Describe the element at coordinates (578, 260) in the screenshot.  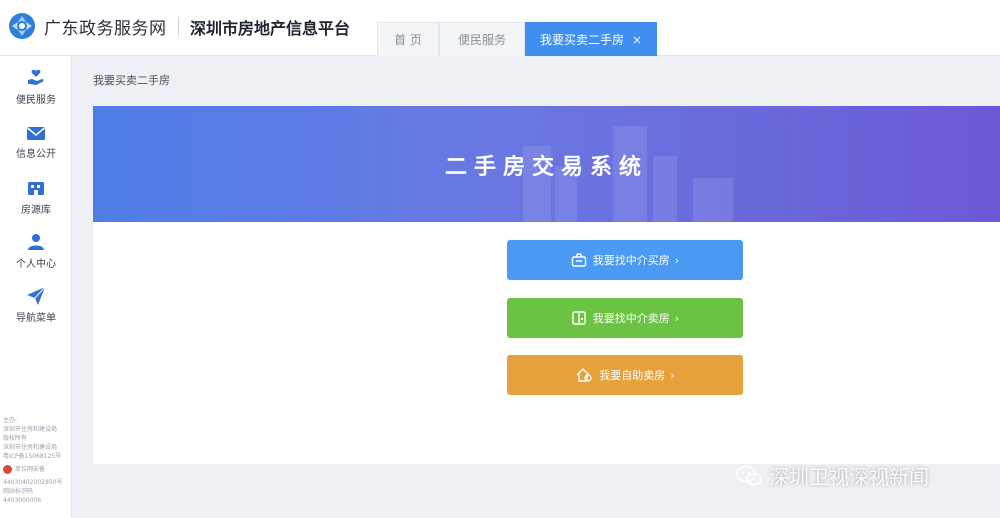
I see `shopping-basket-icon` at that location.